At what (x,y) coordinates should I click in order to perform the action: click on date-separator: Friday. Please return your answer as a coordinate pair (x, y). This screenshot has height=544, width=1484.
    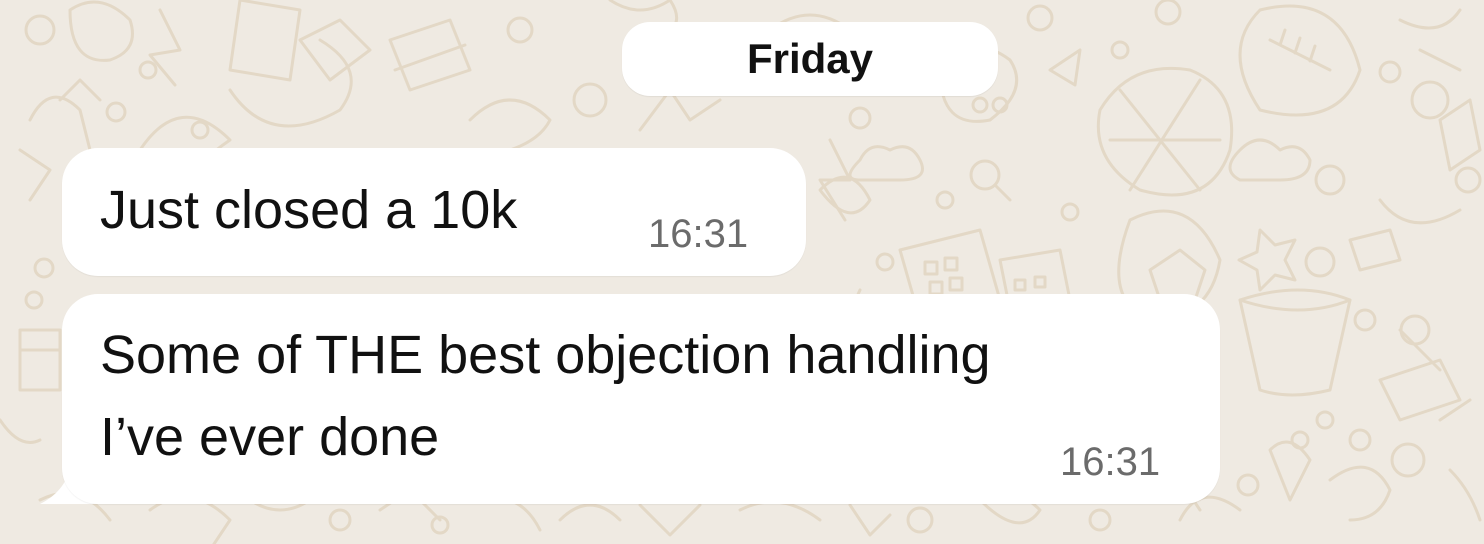
    Looking at the image, I should click on (810, 59).